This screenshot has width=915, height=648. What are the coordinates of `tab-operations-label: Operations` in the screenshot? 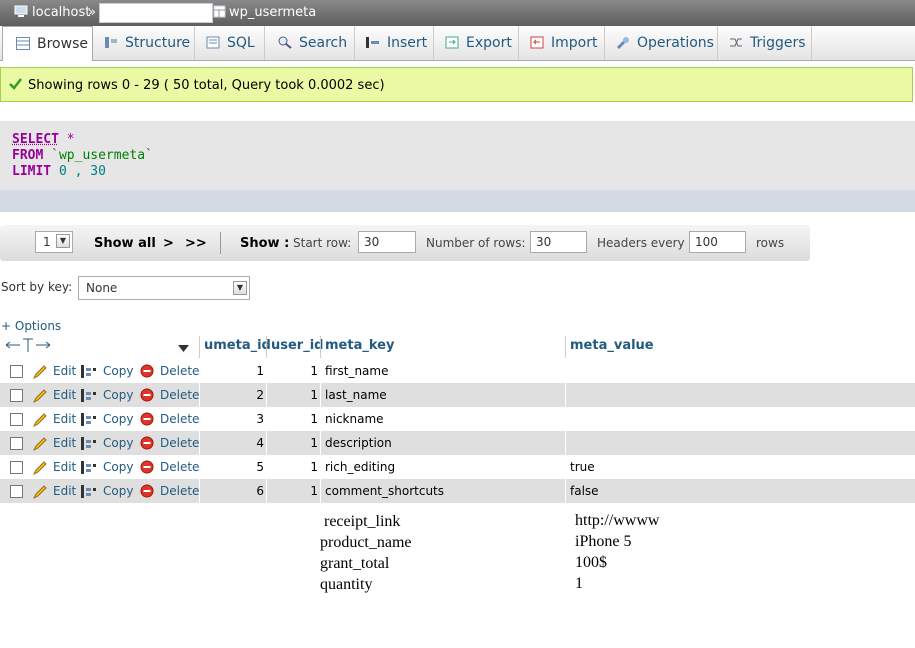 It's located at (675, 43).